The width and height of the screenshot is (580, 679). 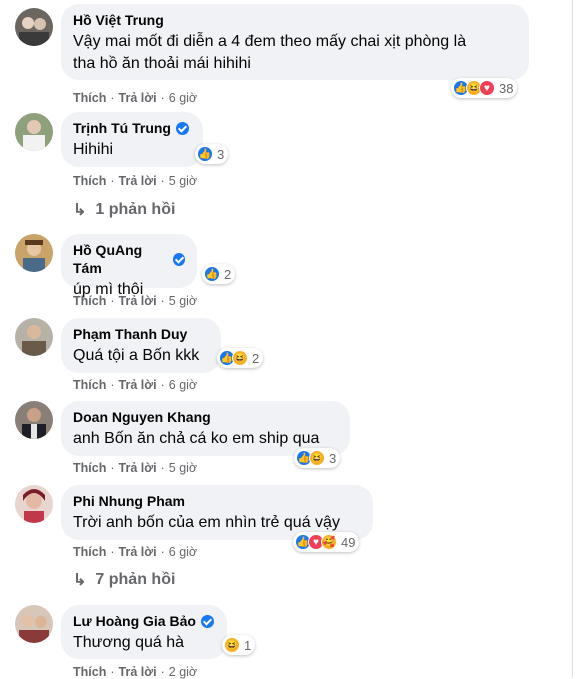 I want to click on reaction-summary: 👍 😆 2, so click(x=240, y=358).